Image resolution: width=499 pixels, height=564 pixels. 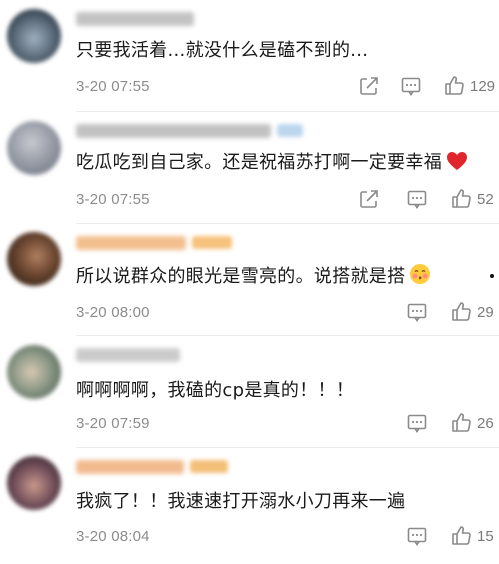 I want to click on comment-text: 我疯了！！我速速打开溺水小刀再来一遍, so click(x=241, y=501).